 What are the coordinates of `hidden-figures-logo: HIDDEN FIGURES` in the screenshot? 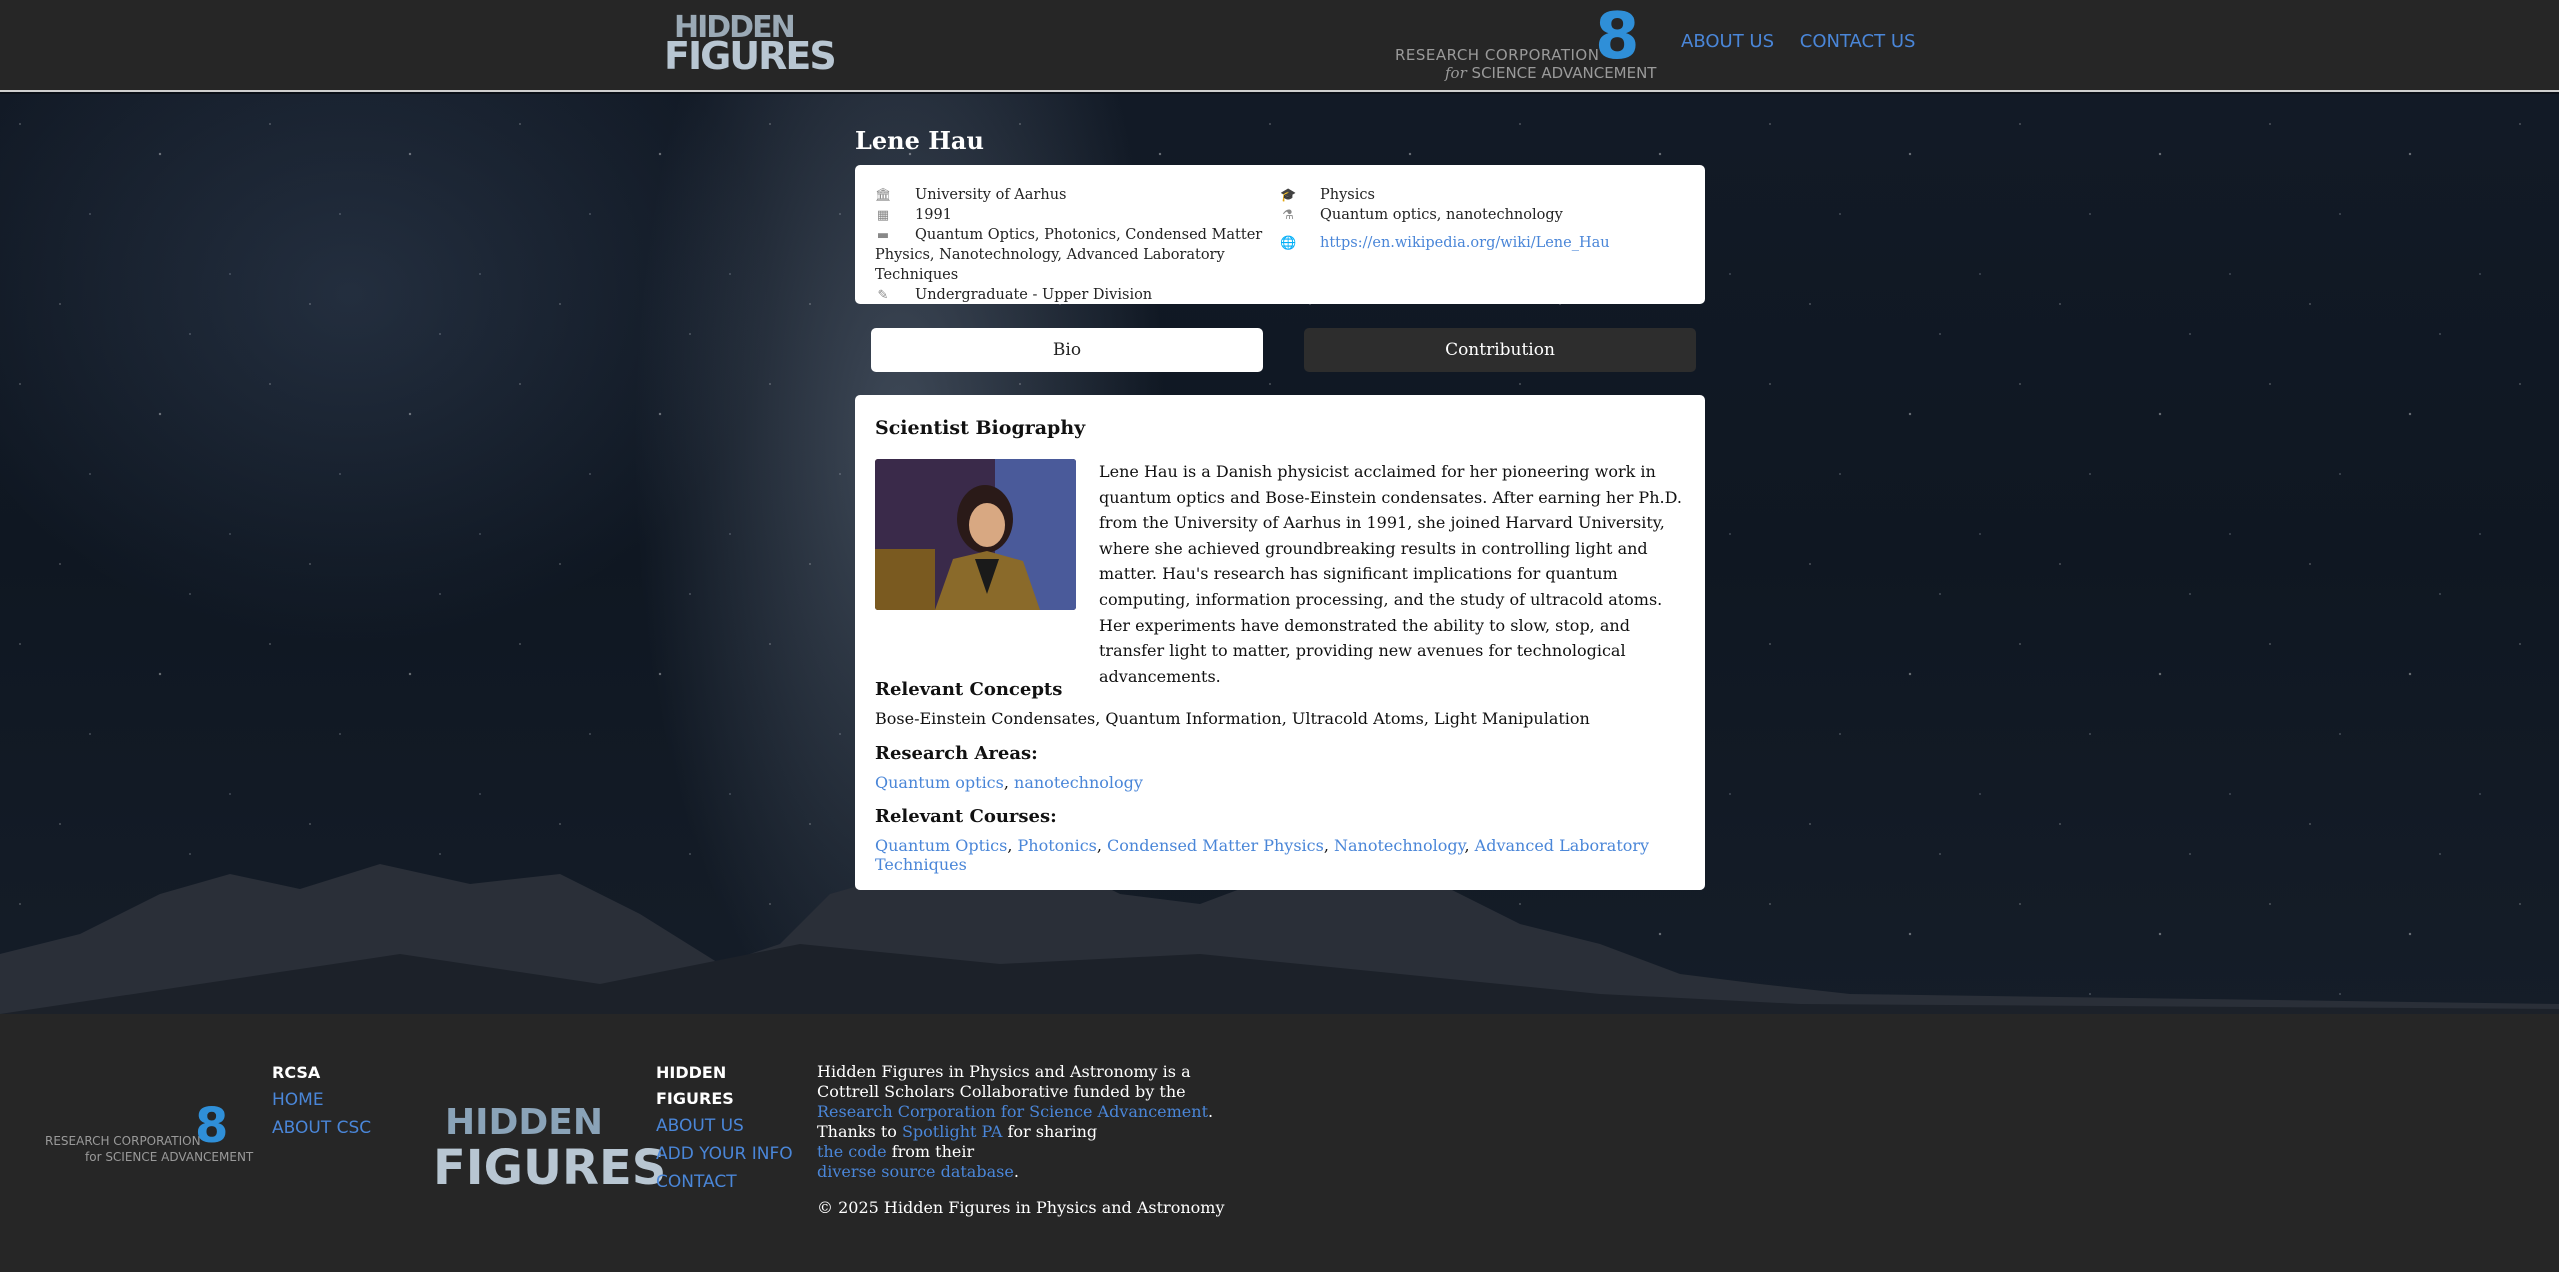 It's located at (750, 44).